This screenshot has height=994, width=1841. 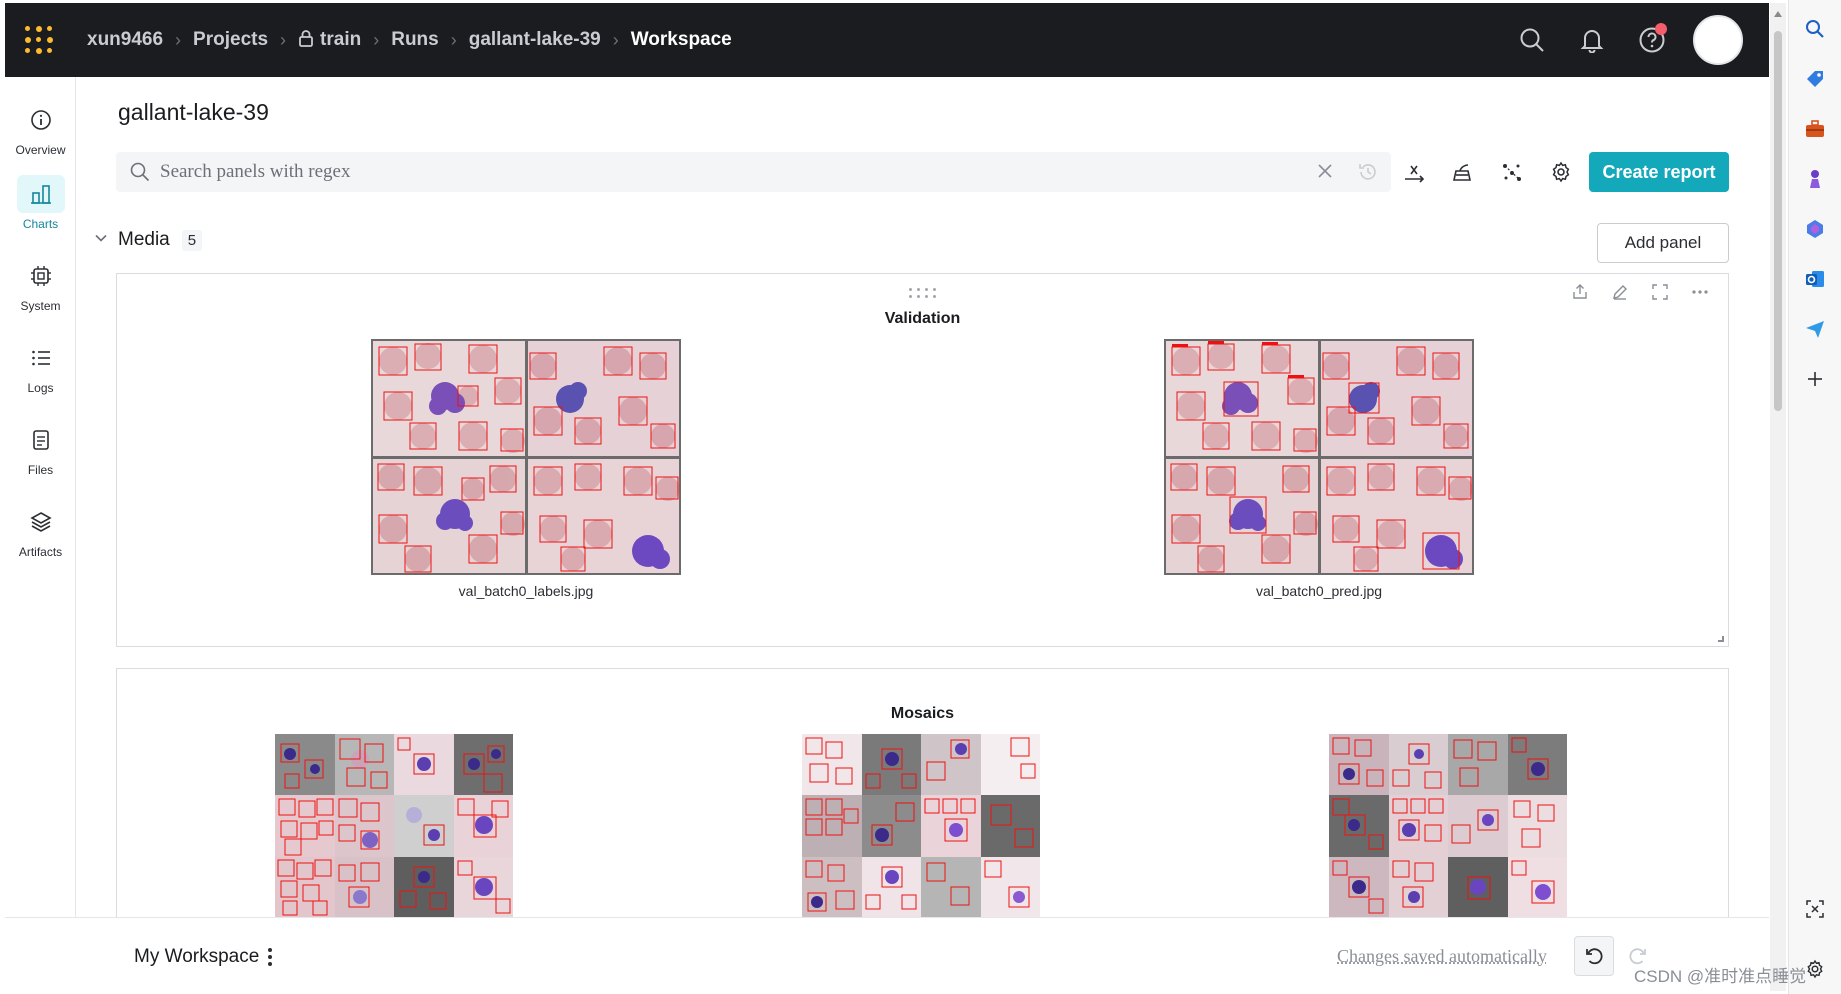 I want to click on breadcrumb-user: xun9466, so click(x=125, y=40).